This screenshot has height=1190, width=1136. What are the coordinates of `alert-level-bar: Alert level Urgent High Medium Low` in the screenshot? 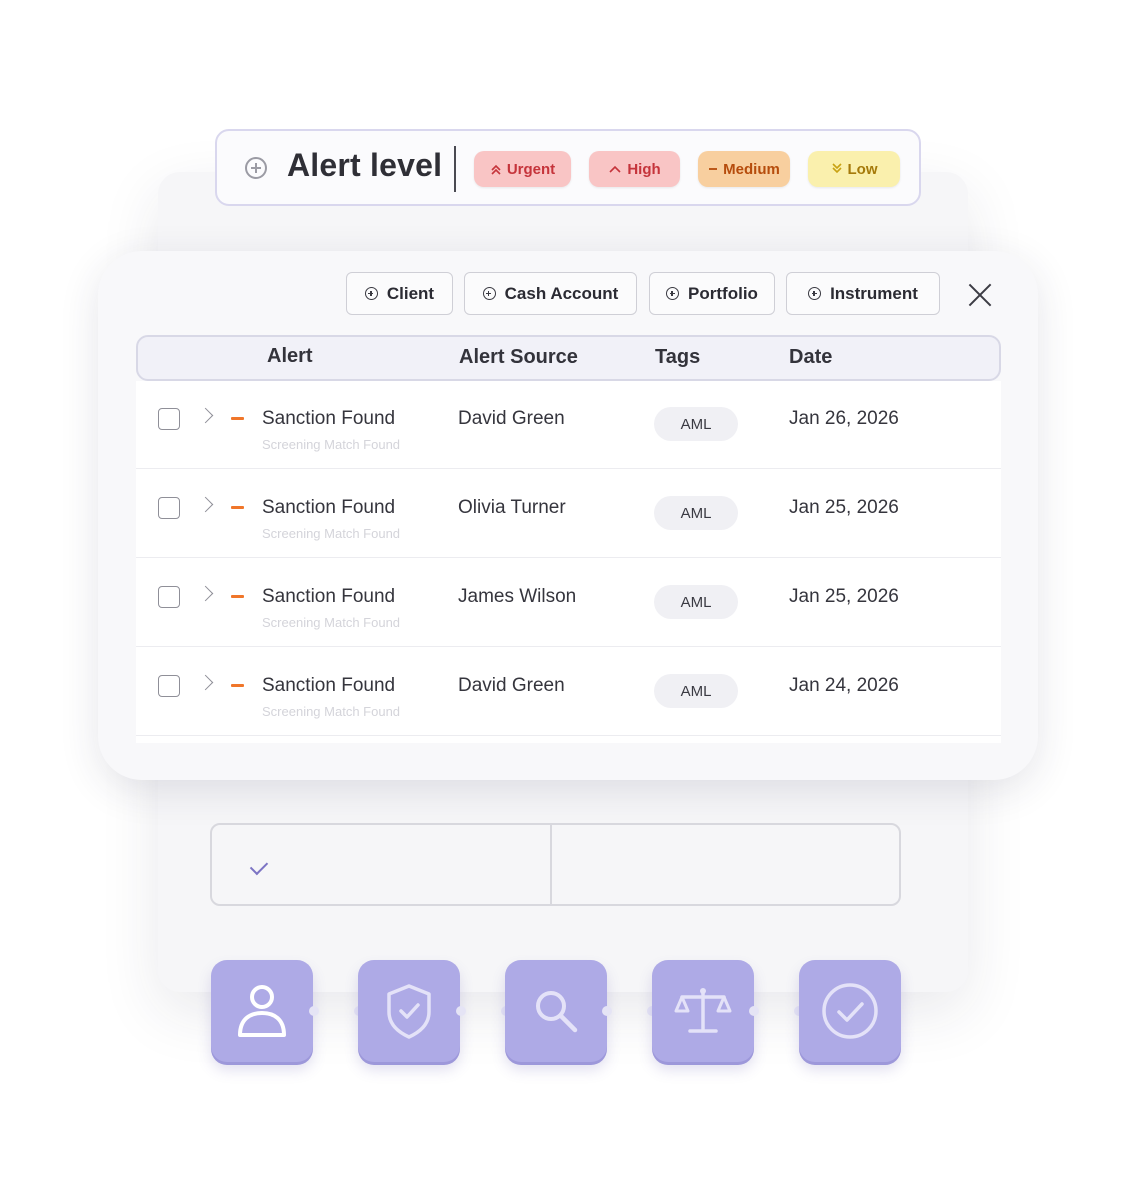 It's located at (568, 167).